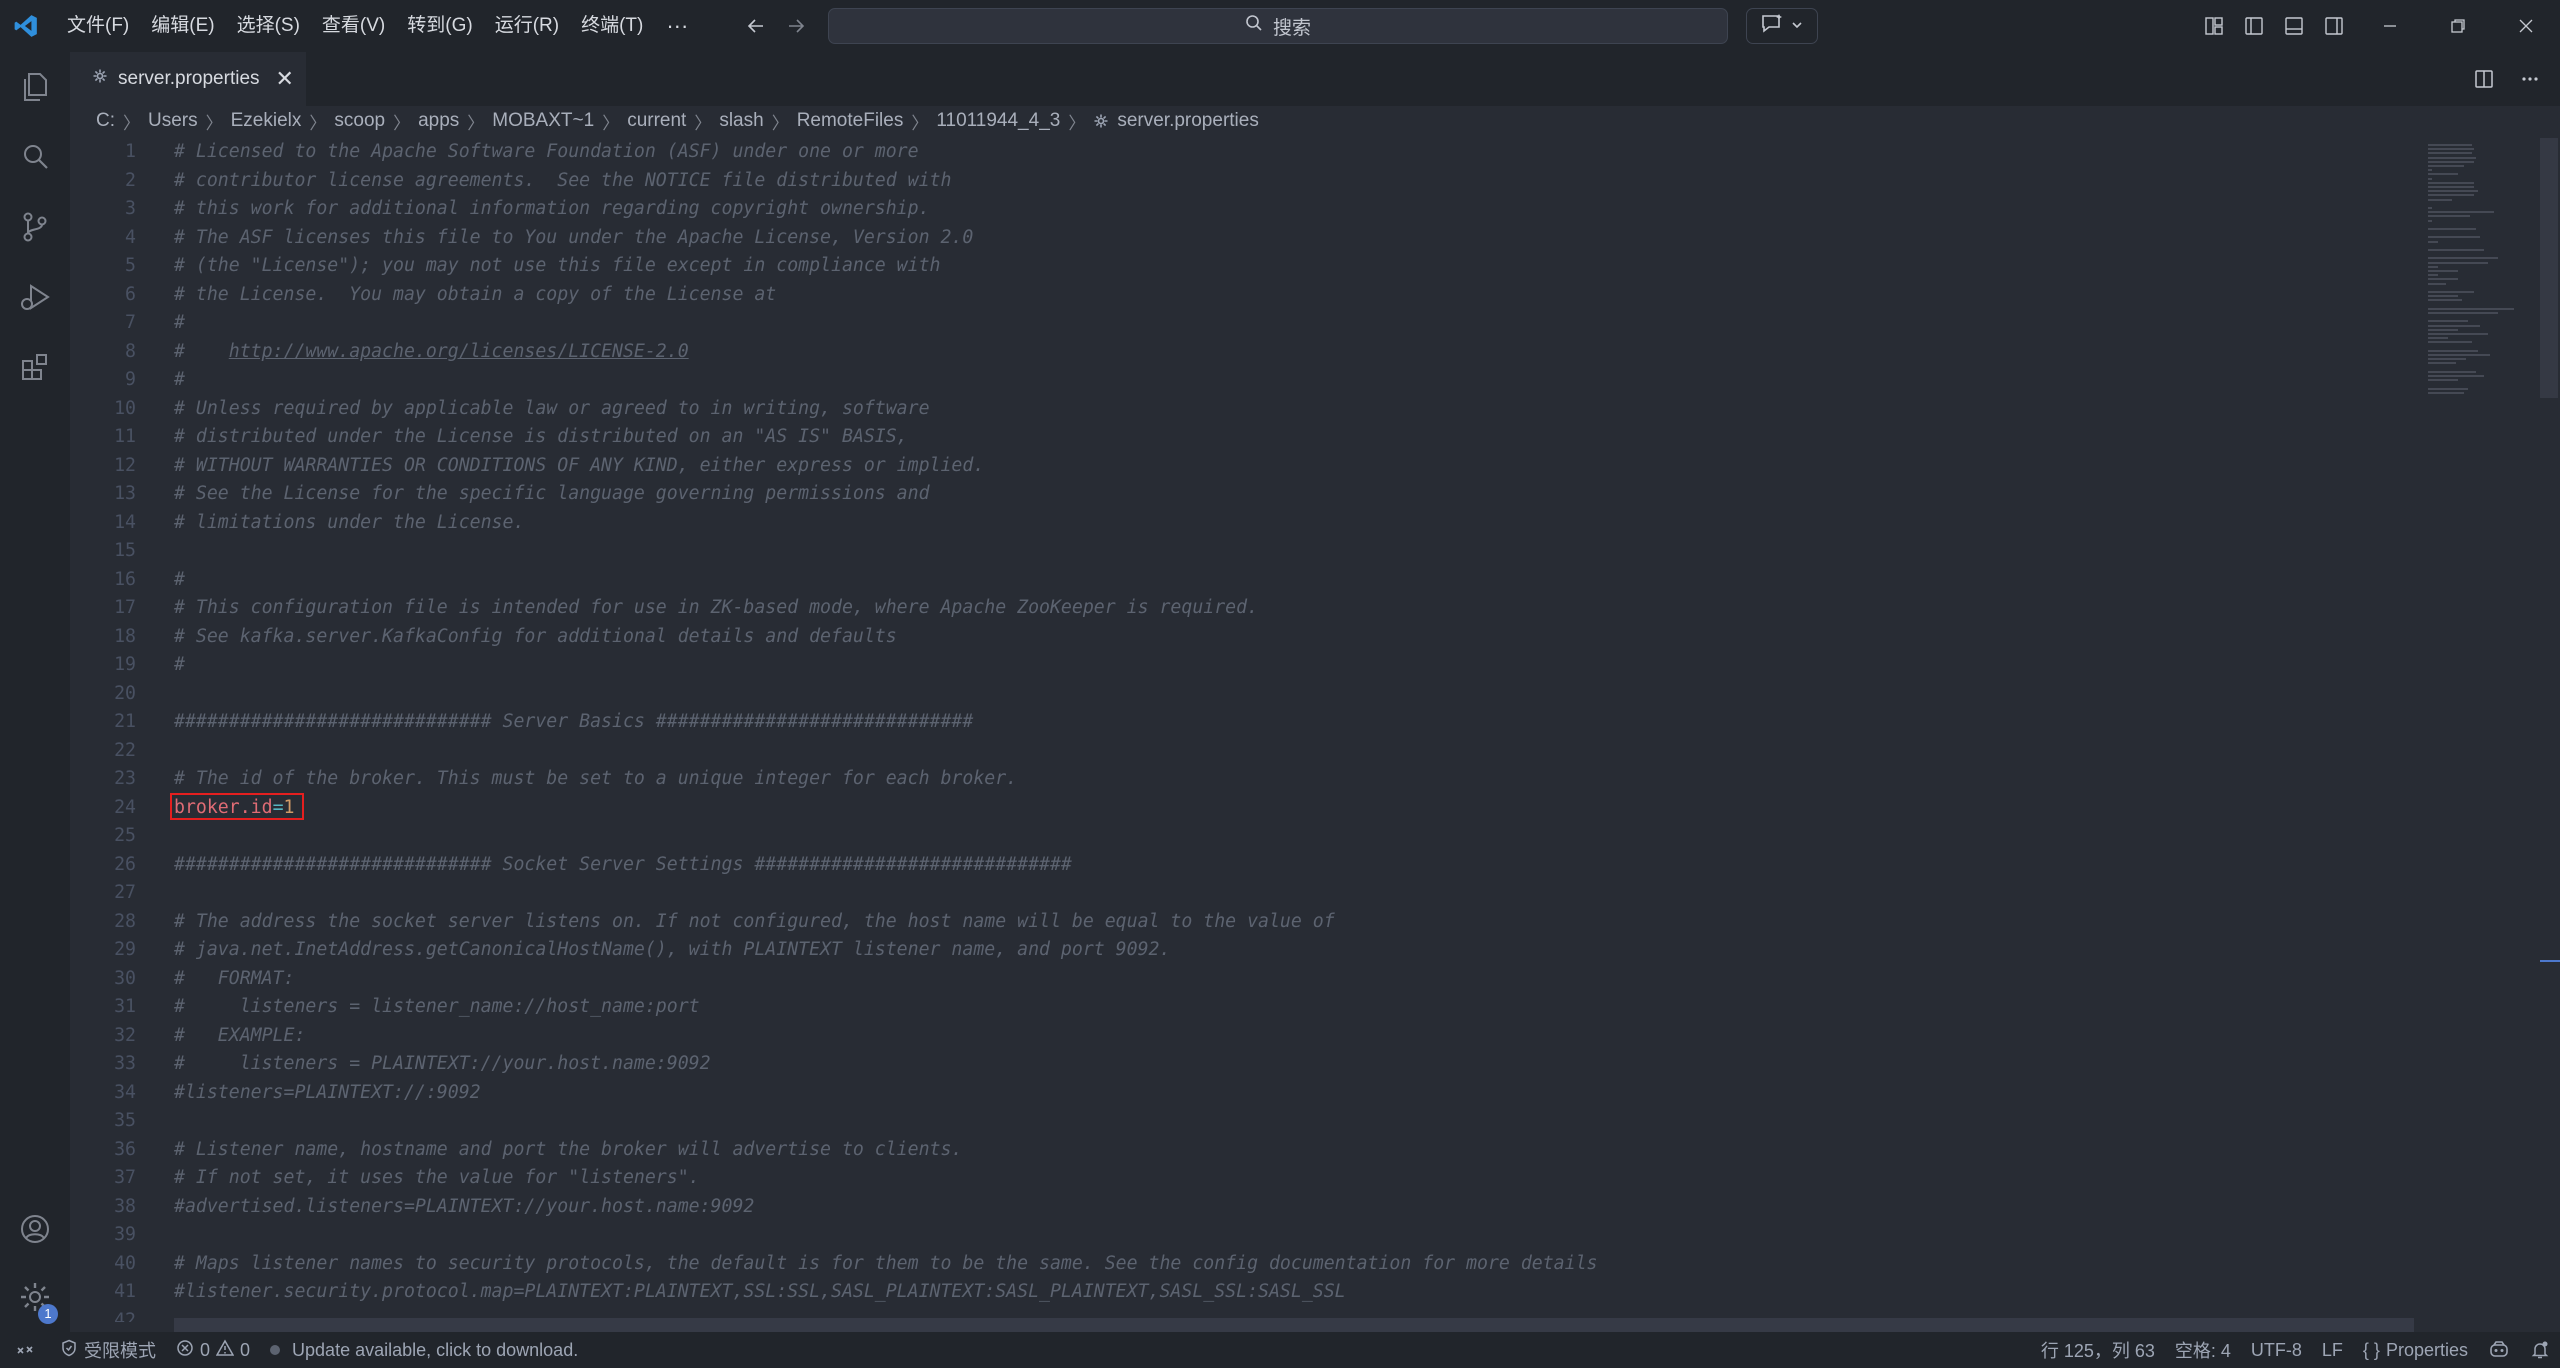 This screenshot has width=2560, height=1368. Describe the element at coordinates (677, 26) in the screenshot. I see `menu-more-button: ···` at that location.